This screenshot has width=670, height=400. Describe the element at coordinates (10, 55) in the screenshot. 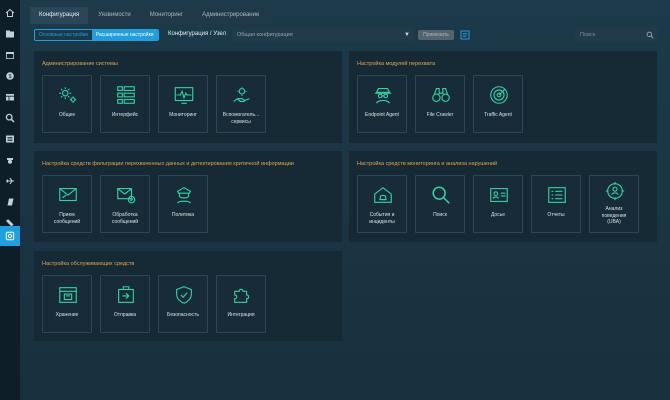

I see `calendar-icon` at that location.